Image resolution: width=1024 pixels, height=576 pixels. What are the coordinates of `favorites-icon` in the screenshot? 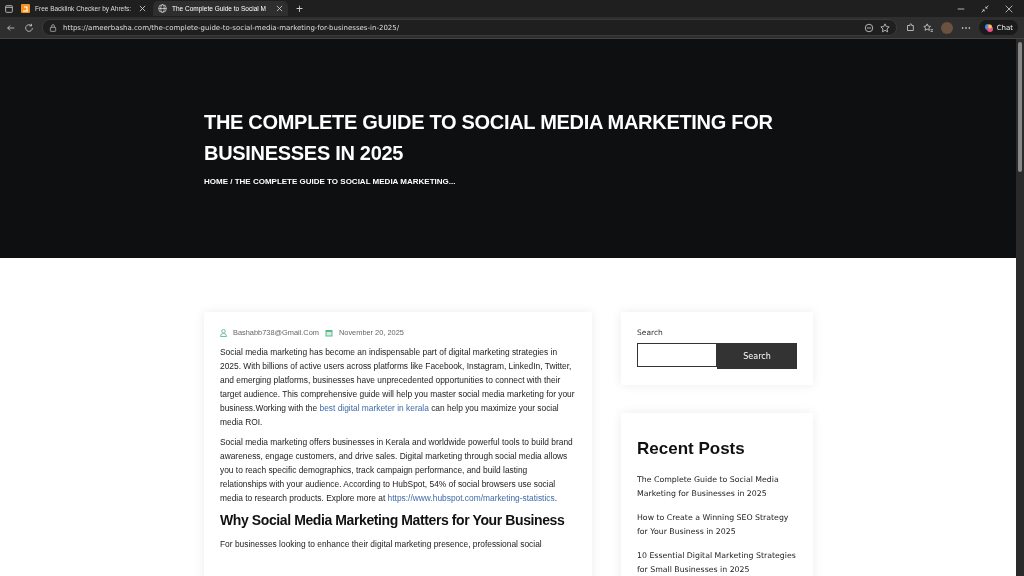 It's located at (927, 27).